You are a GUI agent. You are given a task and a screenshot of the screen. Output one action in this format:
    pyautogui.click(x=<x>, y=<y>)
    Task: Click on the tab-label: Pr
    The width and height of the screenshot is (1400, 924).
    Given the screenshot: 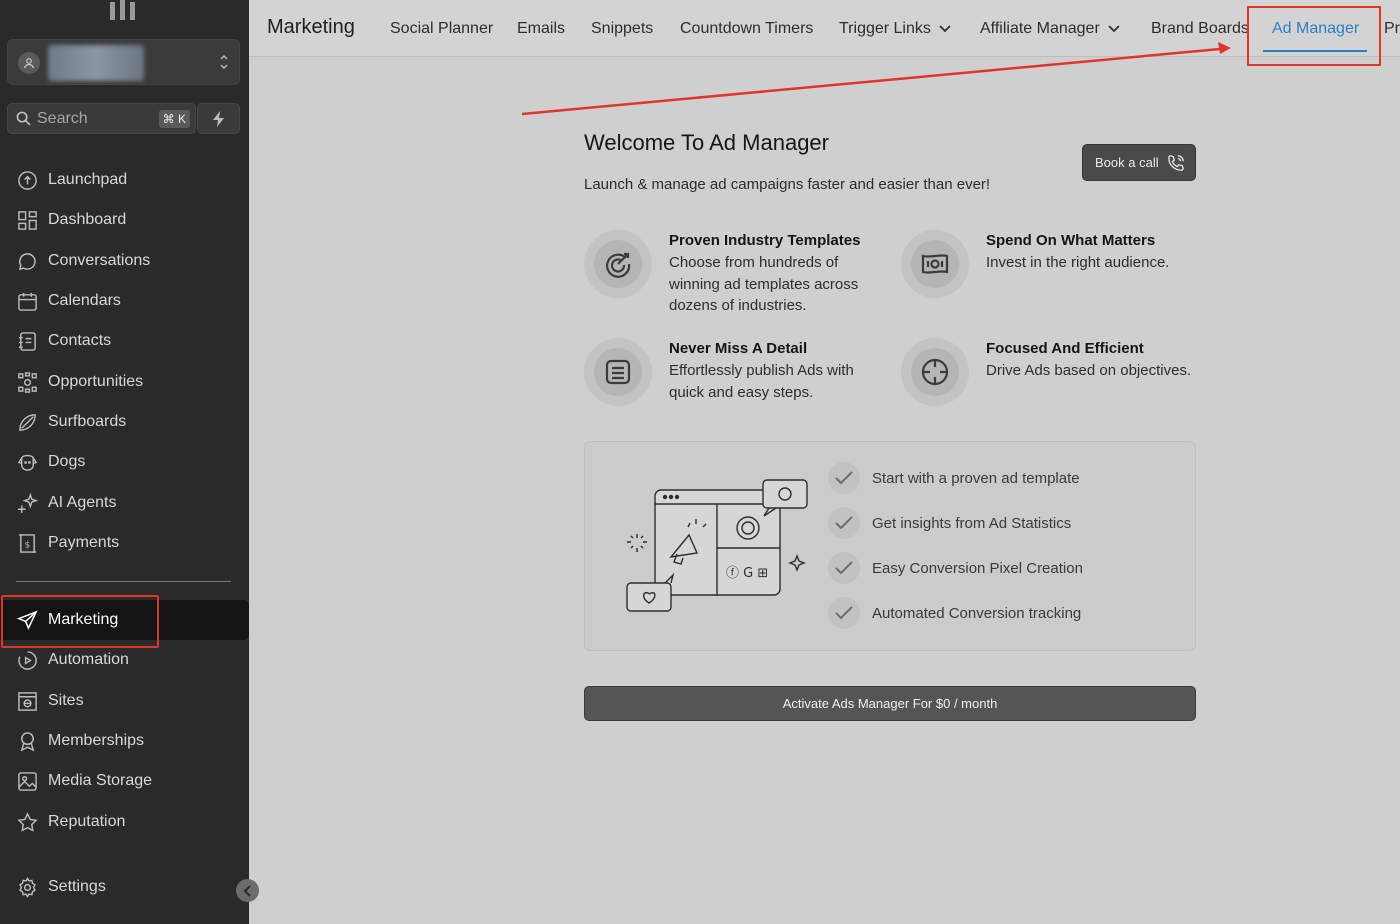 What is the action you would take?
    pyautogui.click(x=1392, y=28)
    